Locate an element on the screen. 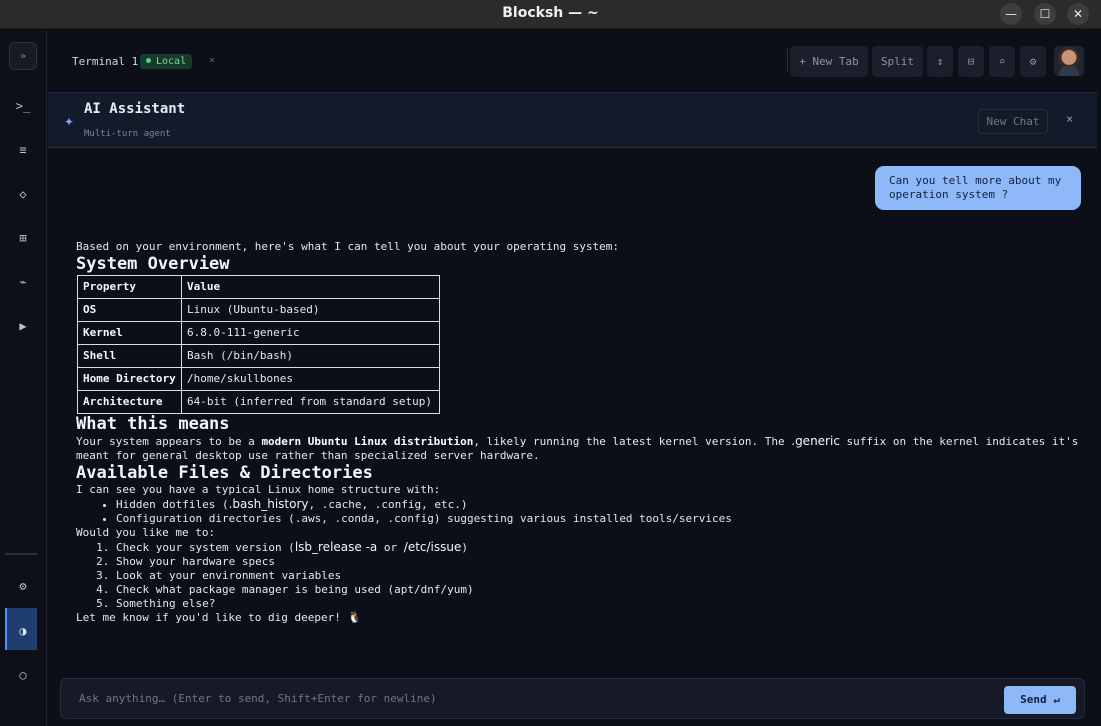 Image resolution: width=1101 pixels, height=726 pixels. list-item: Show your hardware specs is located at coordinates (601, 562).